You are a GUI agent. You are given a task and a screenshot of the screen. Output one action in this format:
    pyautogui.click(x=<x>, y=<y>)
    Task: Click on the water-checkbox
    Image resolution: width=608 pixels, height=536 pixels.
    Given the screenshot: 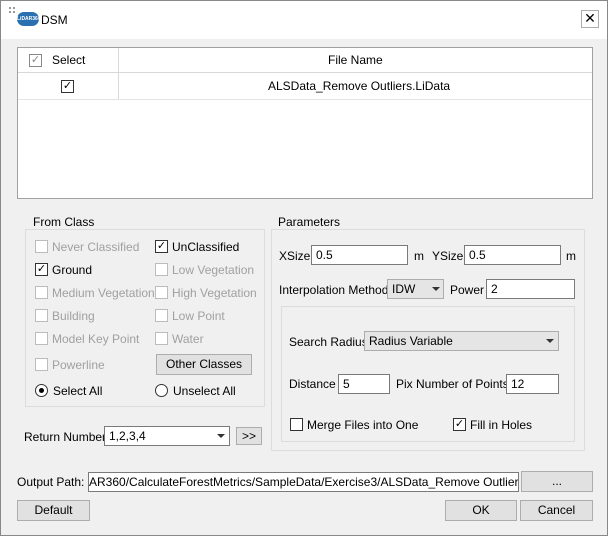 What is the action you would take?
    pyautogui.click(x=161, y=338)
    